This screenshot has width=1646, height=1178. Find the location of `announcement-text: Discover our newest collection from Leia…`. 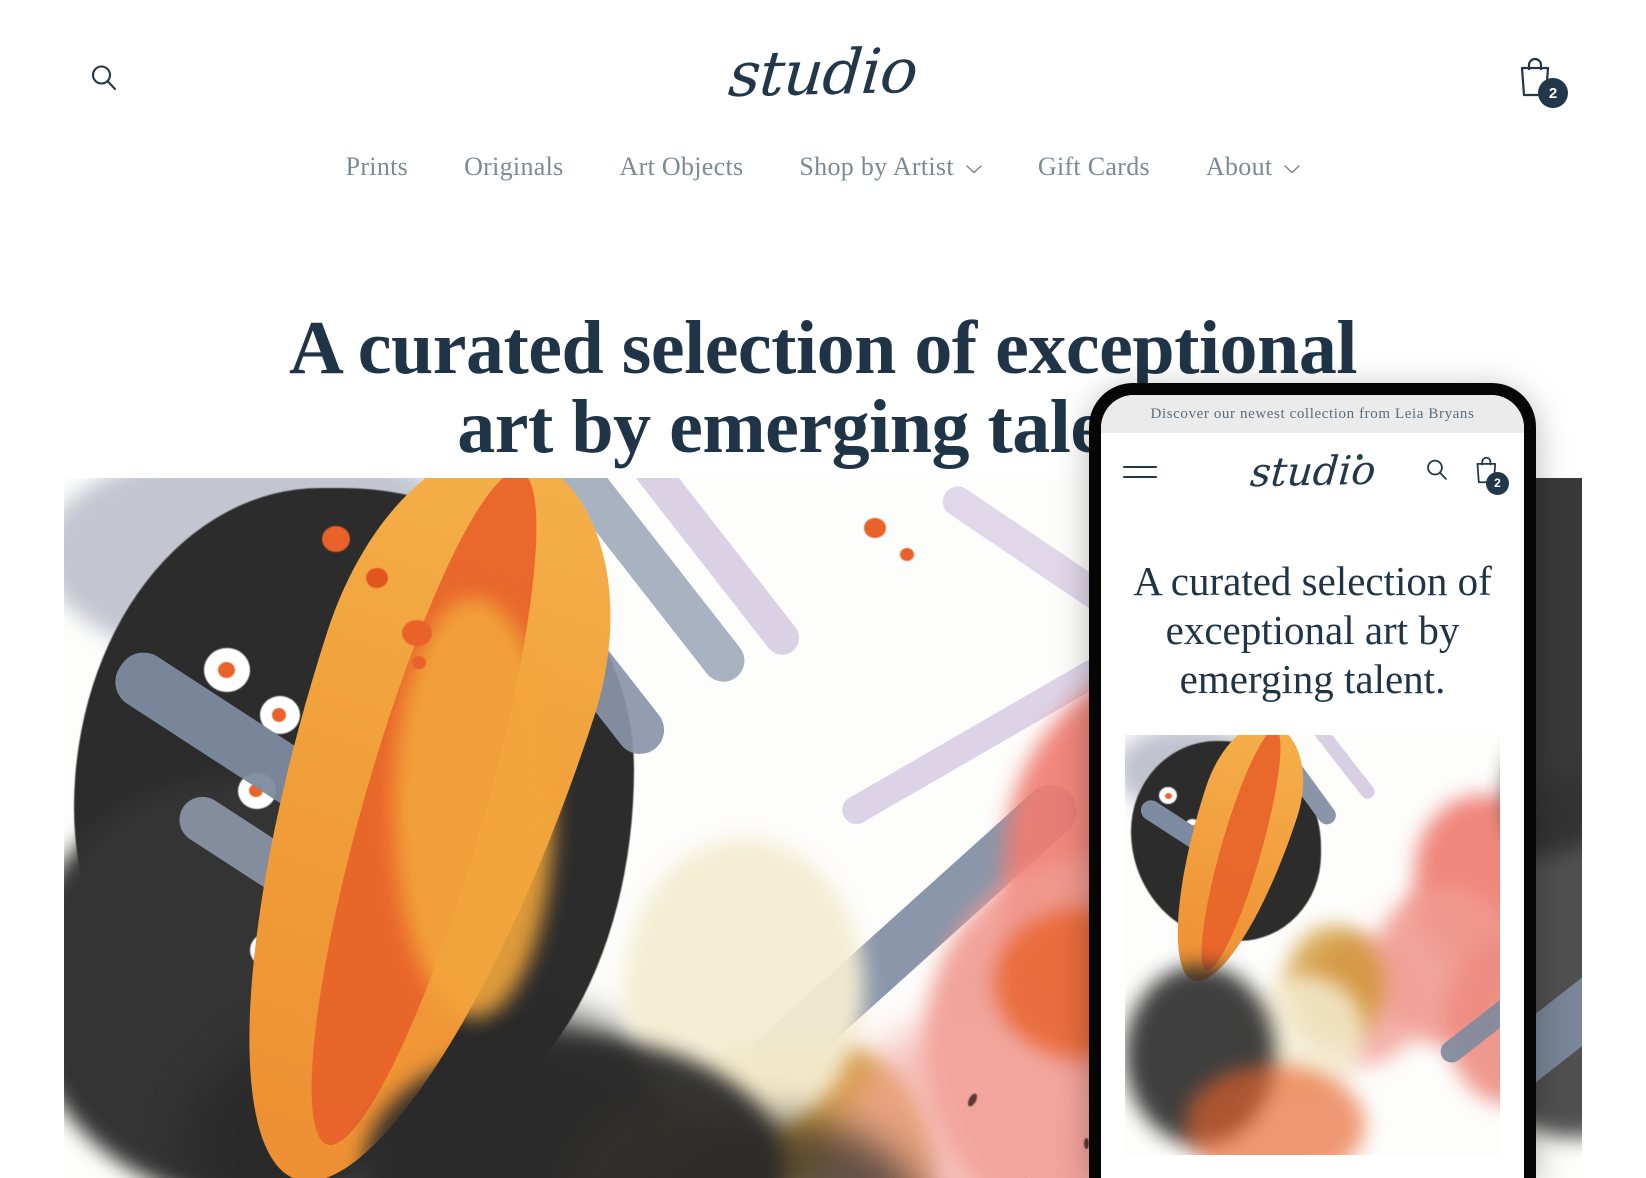

announcement-text: Discover our newest collection from Leia… is located at coordinates (1312, 413).